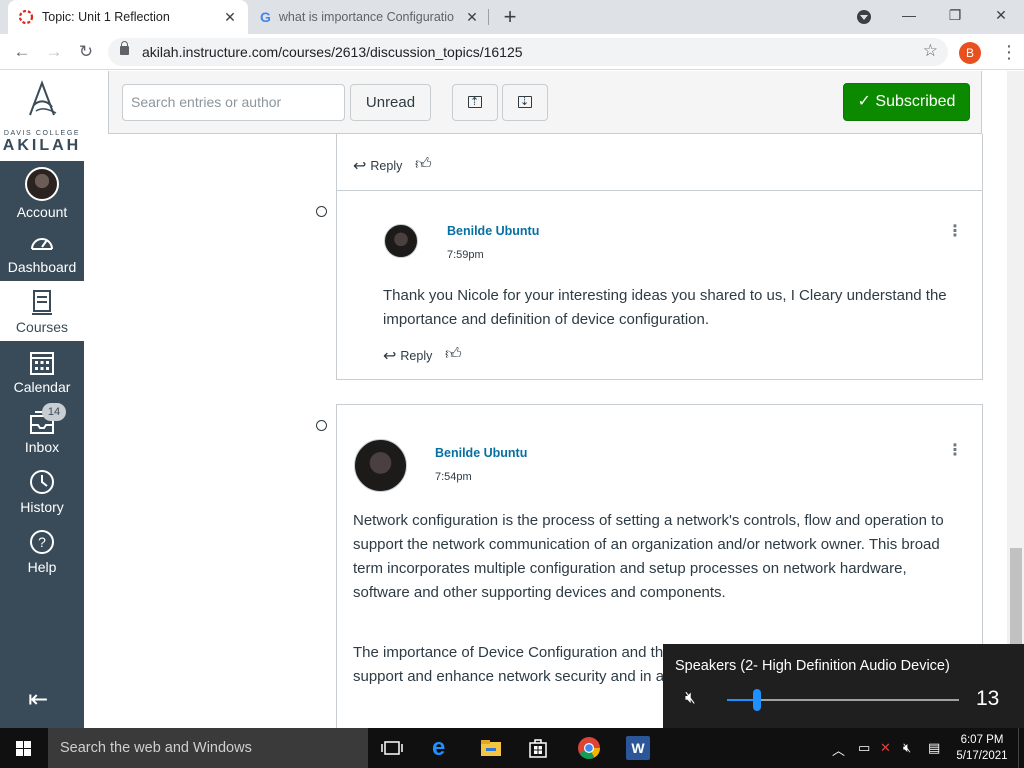 Image resolution: width=1024 pixels, height=768 pixels. I want to click on close-window-button: ✕, so click(1001, 15).